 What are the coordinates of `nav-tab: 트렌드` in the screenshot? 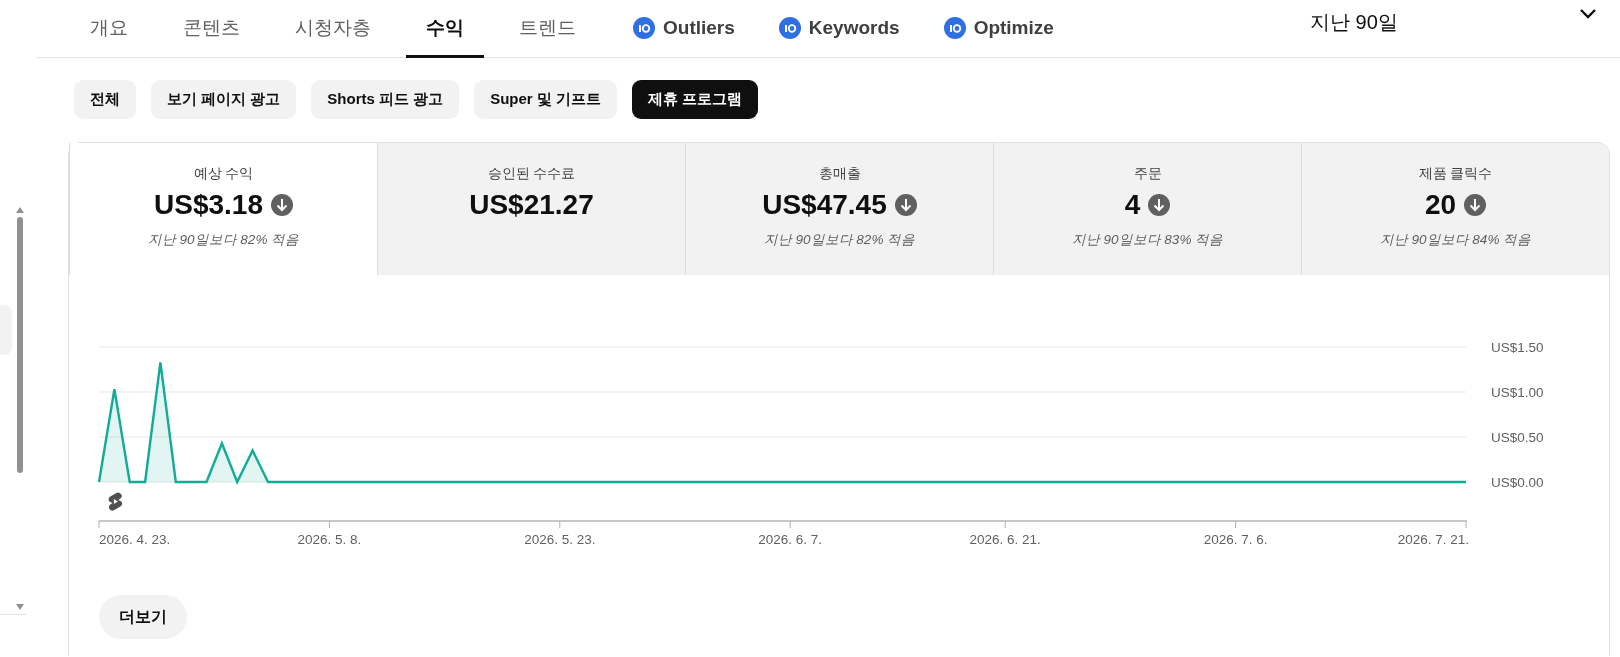 It's located at (547, 29).